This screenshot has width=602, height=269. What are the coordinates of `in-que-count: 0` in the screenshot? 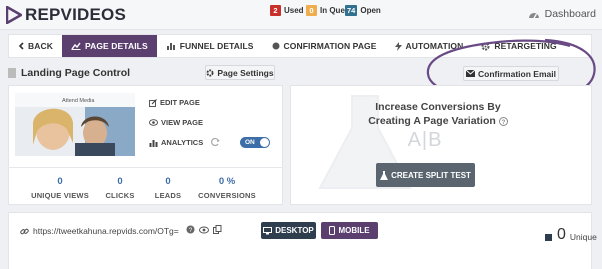 It's located at (311, 10).